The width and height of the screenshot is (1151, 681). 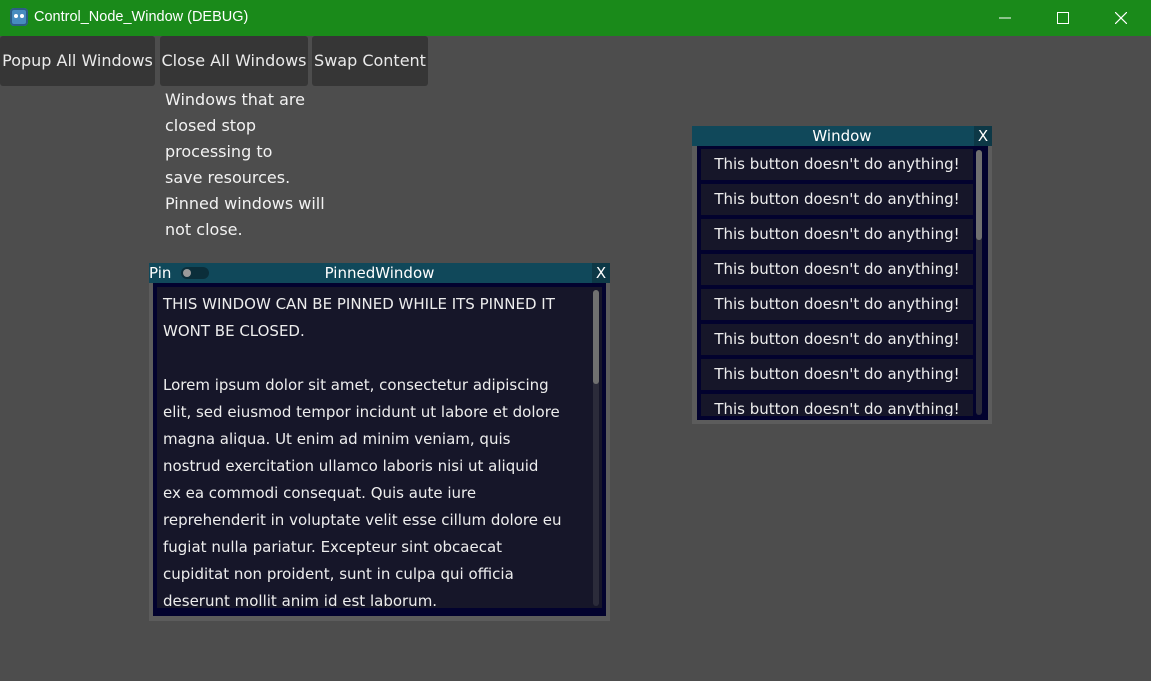 I want to click on close-window-button, so click(x=1121, y=18).